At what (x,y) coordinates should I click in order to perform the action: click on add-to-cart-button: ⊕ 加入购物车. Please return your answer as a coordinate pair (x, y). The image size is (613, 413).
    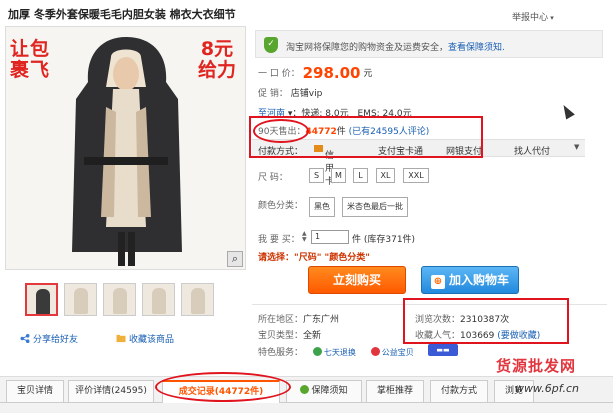
    Looking at the image, I should click on (470, 280).